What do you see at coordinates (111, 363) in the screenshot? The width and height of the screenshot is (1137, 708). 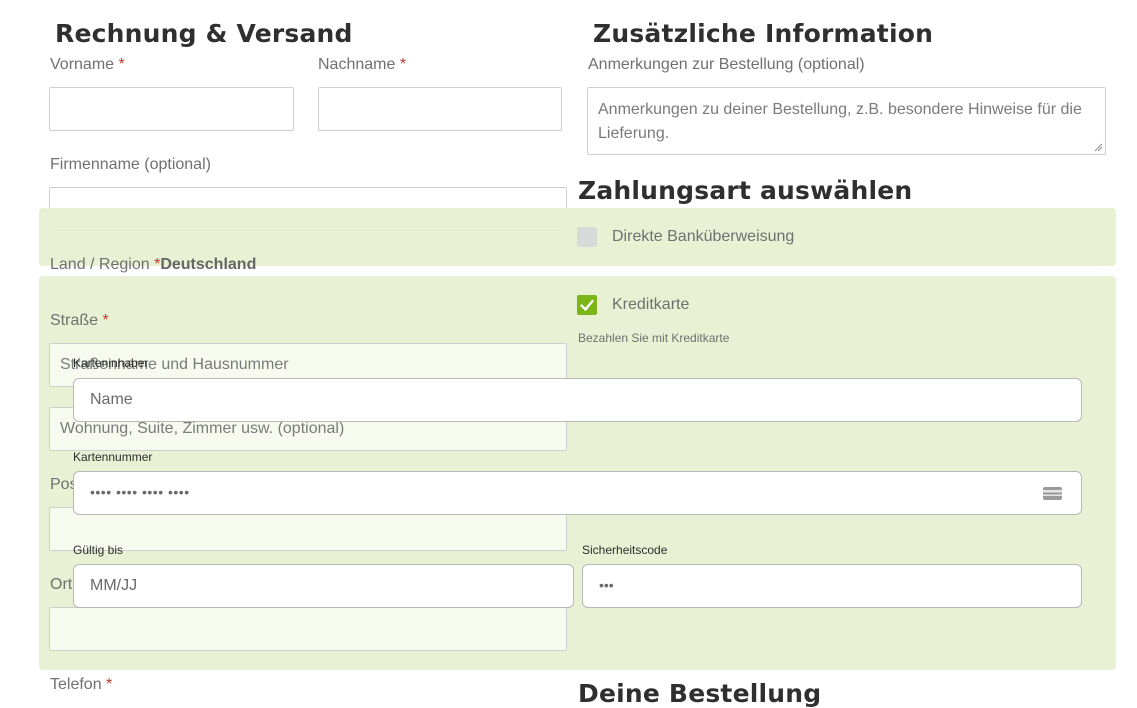 I see `card-holder-label: Karteninhaber` at bounding box center [111, 363].